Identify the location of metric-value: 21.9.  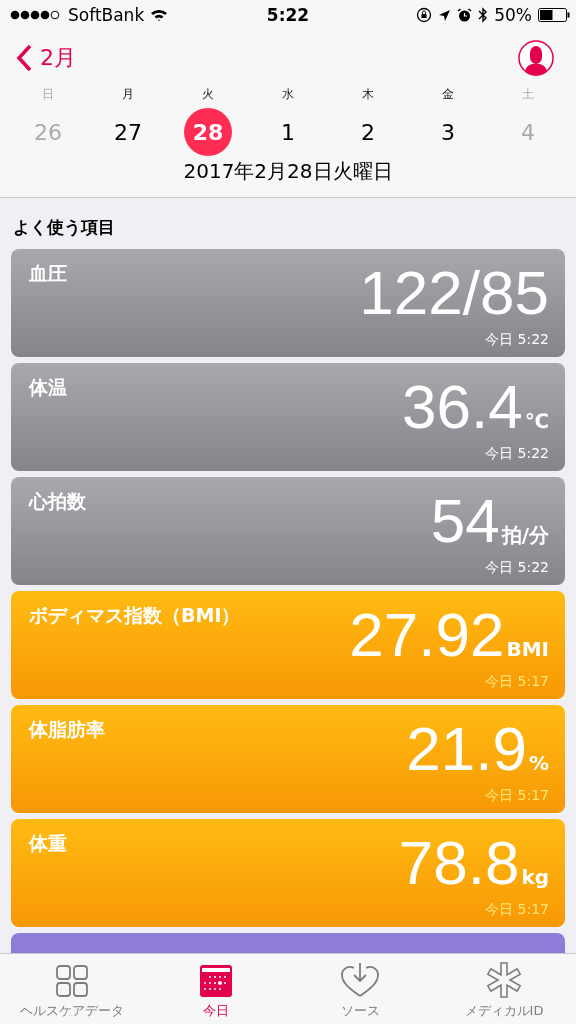
(466, 749).